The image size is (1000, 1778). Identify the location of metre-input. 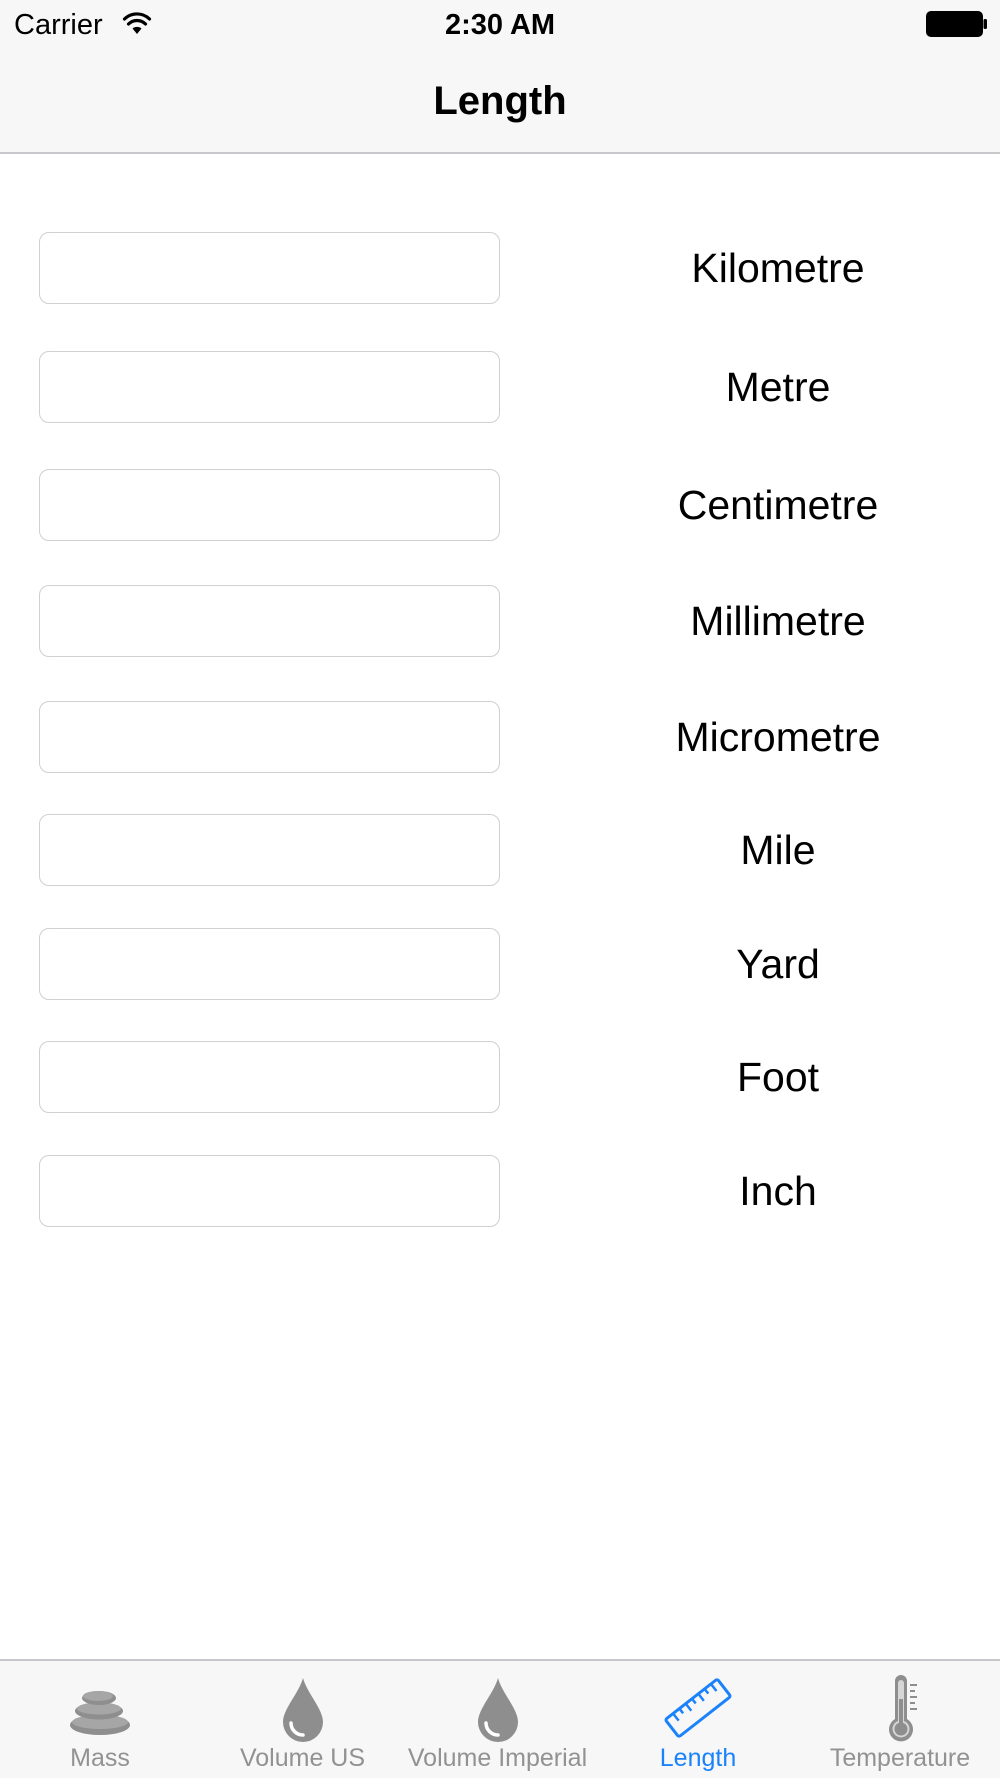
(269, 387).